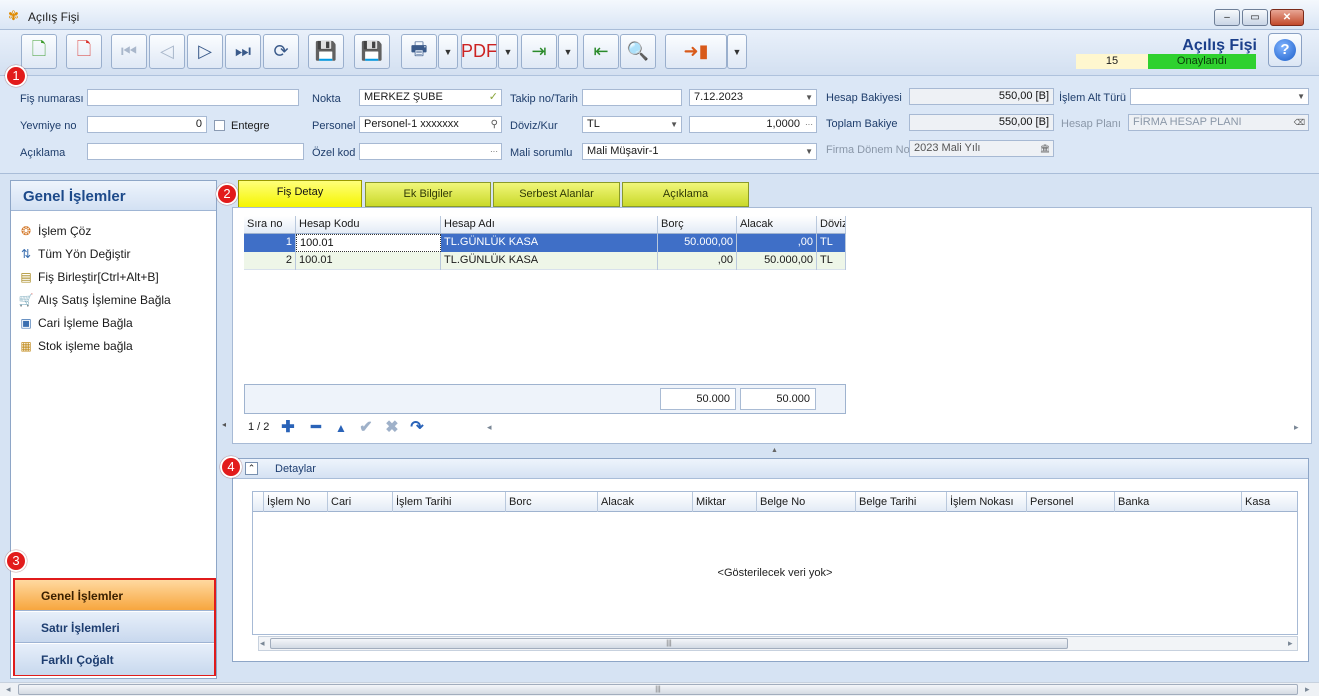 This screenshot has height=696, width=1319. I want to click on close-button: ✕, so click(1287, 17).